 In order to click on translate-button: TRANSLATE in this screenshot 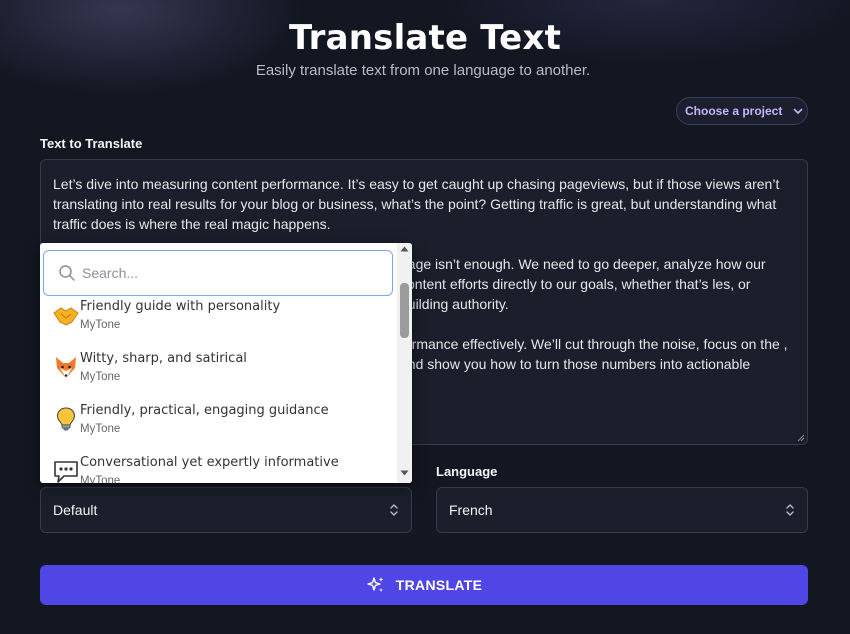, I will do `click(424, 585)`.